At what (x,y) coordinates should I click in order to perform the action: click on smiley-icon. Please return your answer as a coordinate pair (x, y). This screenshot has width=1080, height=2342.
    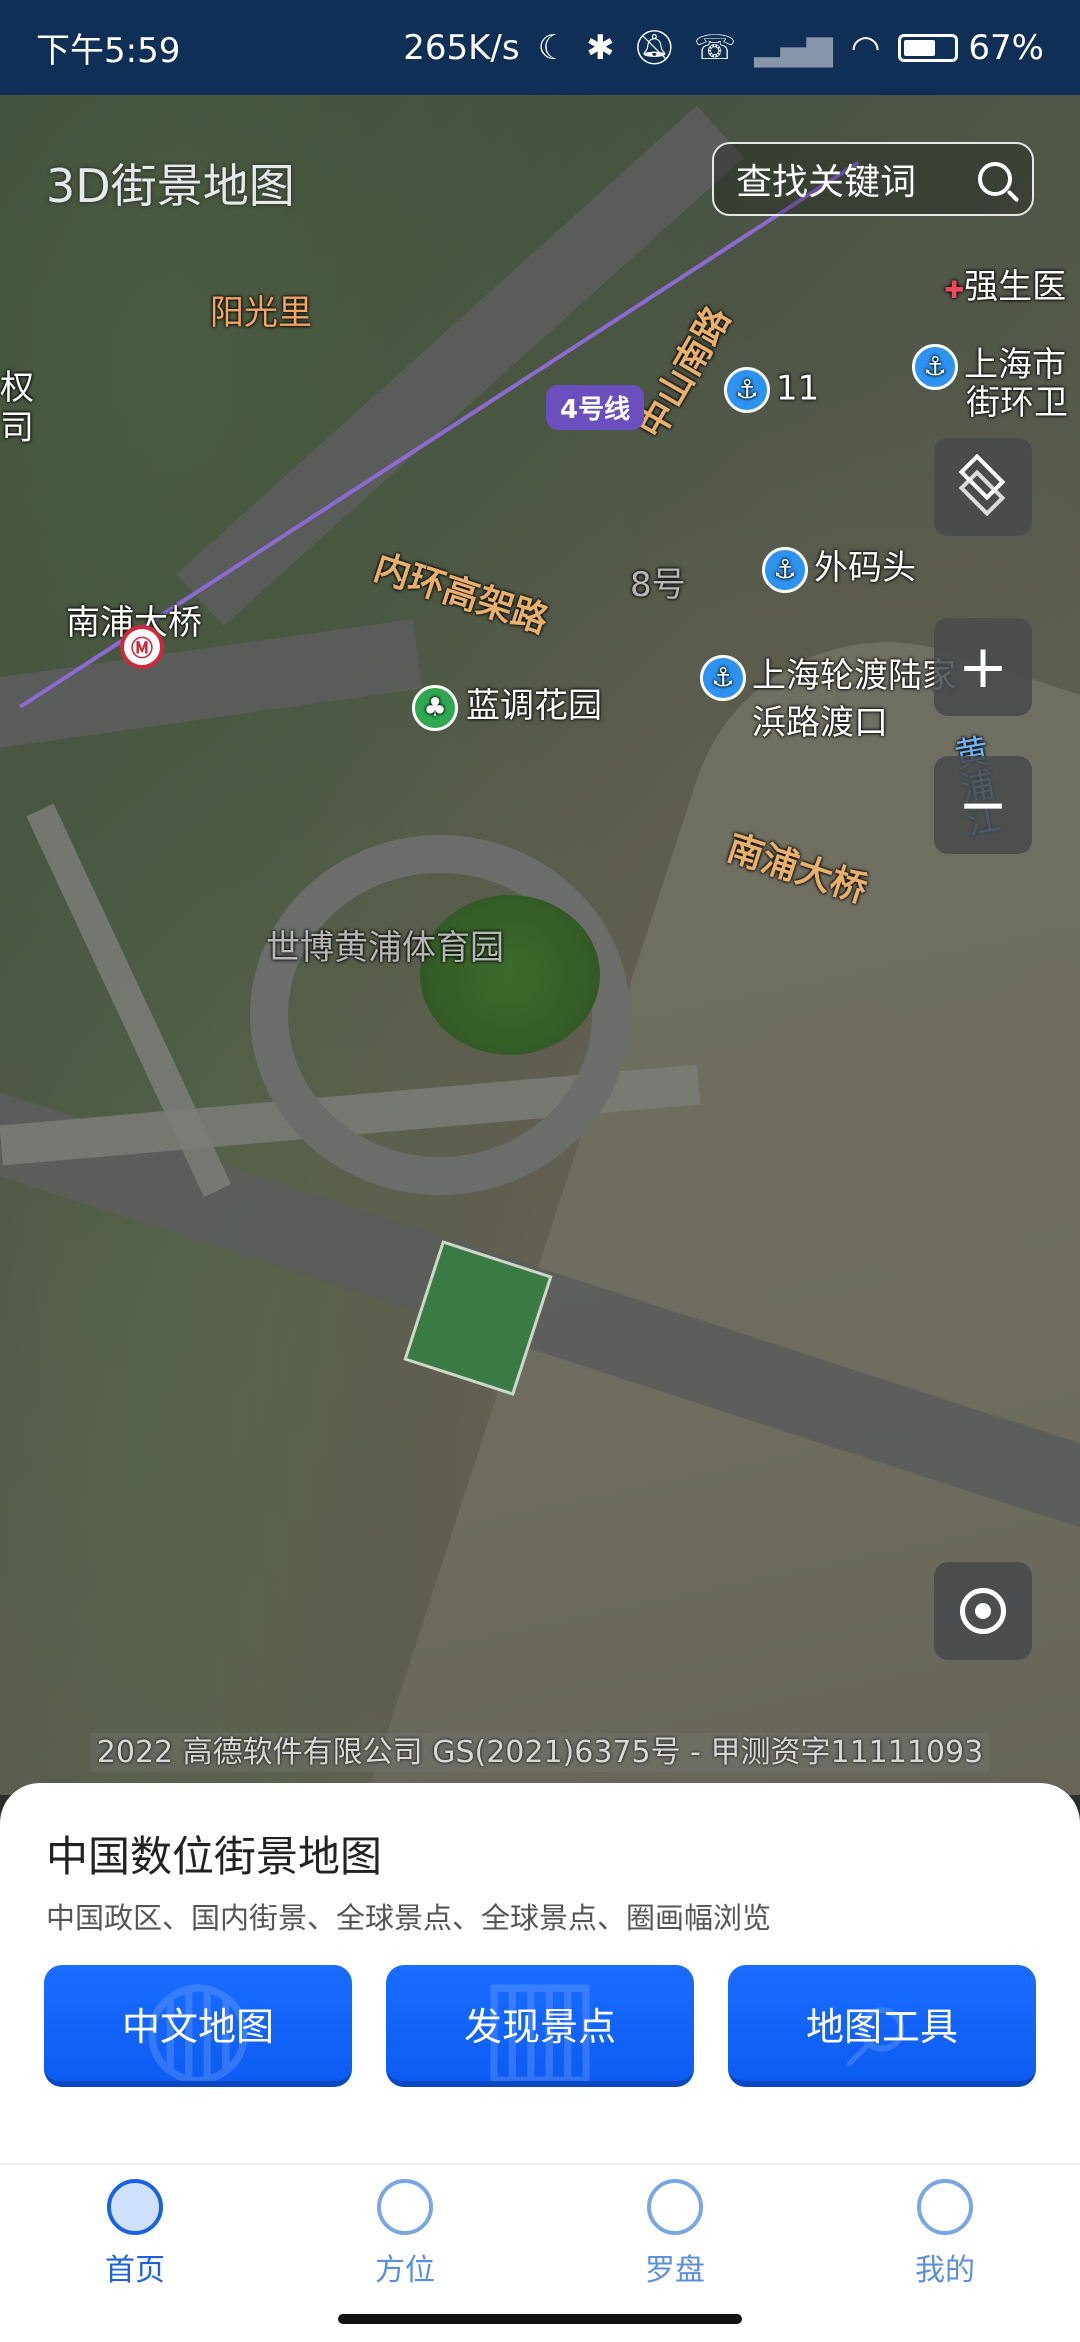
    Looking at the image, I should click on (945, 2207).